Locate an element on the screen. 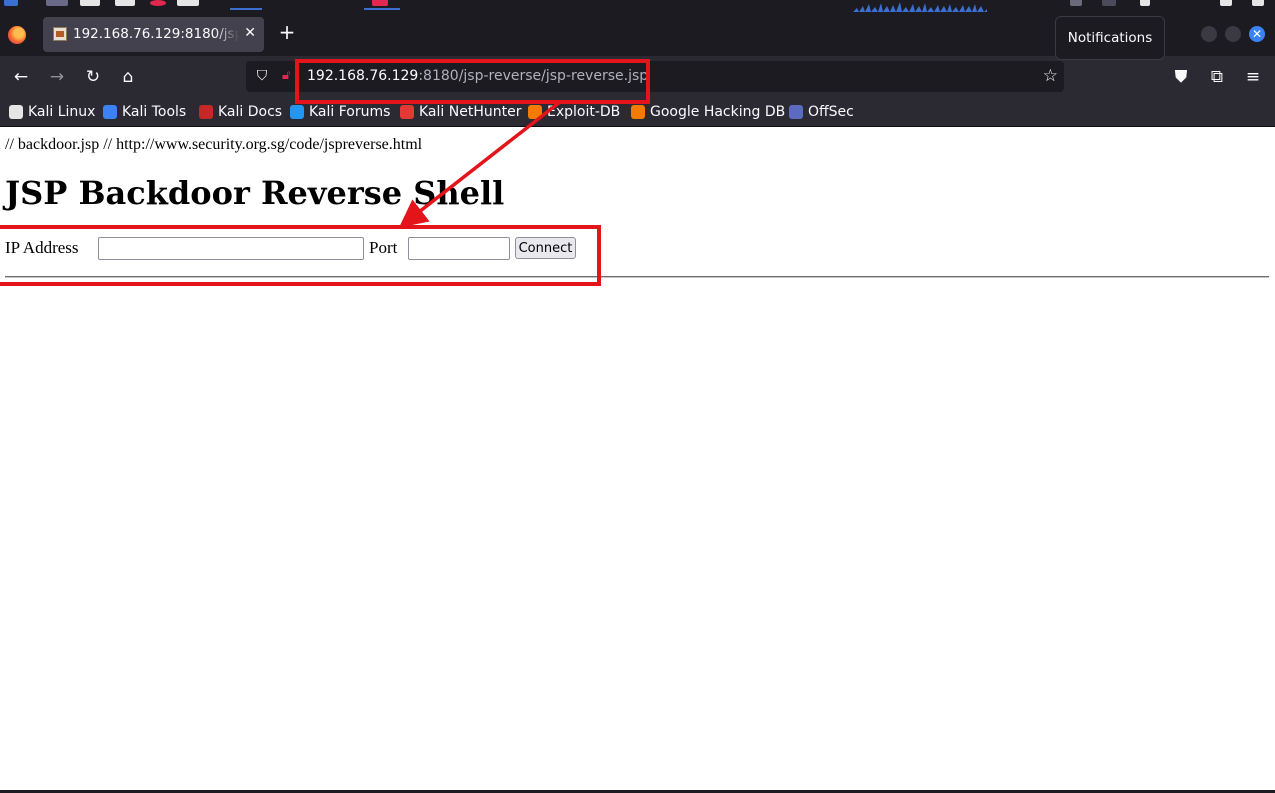  bookmark-exploit-db: Exploit-DB is located at coordinates (574, 112).